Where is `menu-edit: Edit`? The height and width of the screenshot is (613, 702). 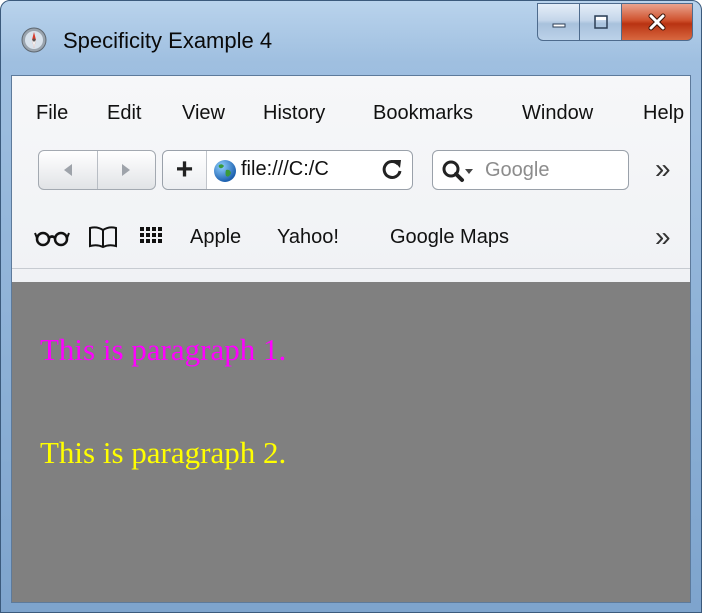 menu-edit: Edit is located at coordinates (124, 113).